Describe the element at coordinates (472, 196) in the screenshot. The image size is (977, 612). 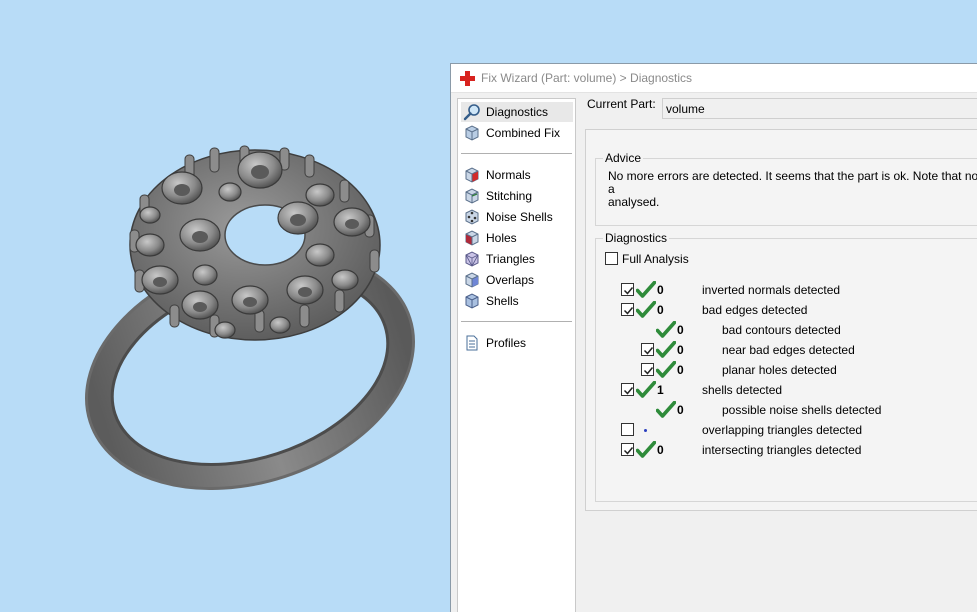
I see `stitching-cube-icon` at that location.